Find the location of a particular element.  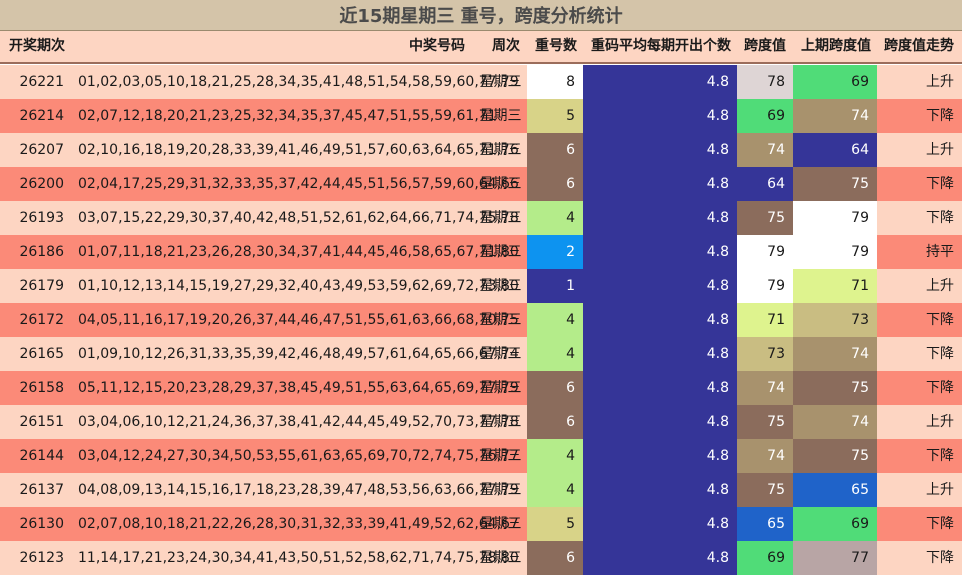

header-numbers: 中奖号码 is located at coordinates (437, 46).